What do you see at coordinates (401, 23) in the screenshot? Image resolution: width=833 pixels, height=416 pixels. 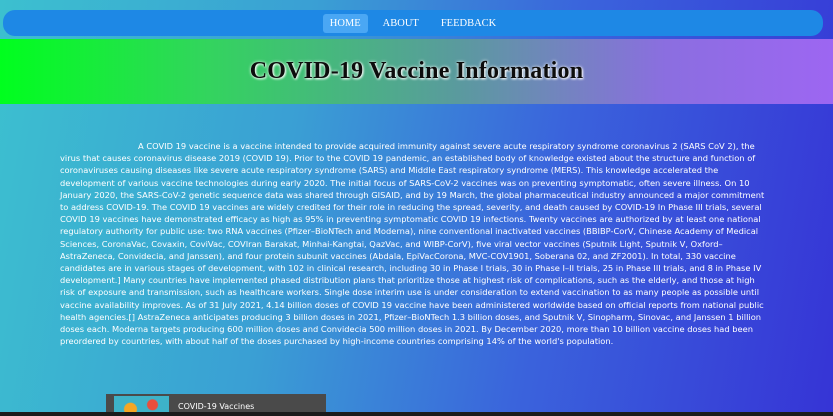 I see `nav-about-link: ABOUT` at bounding box center [401, 23].